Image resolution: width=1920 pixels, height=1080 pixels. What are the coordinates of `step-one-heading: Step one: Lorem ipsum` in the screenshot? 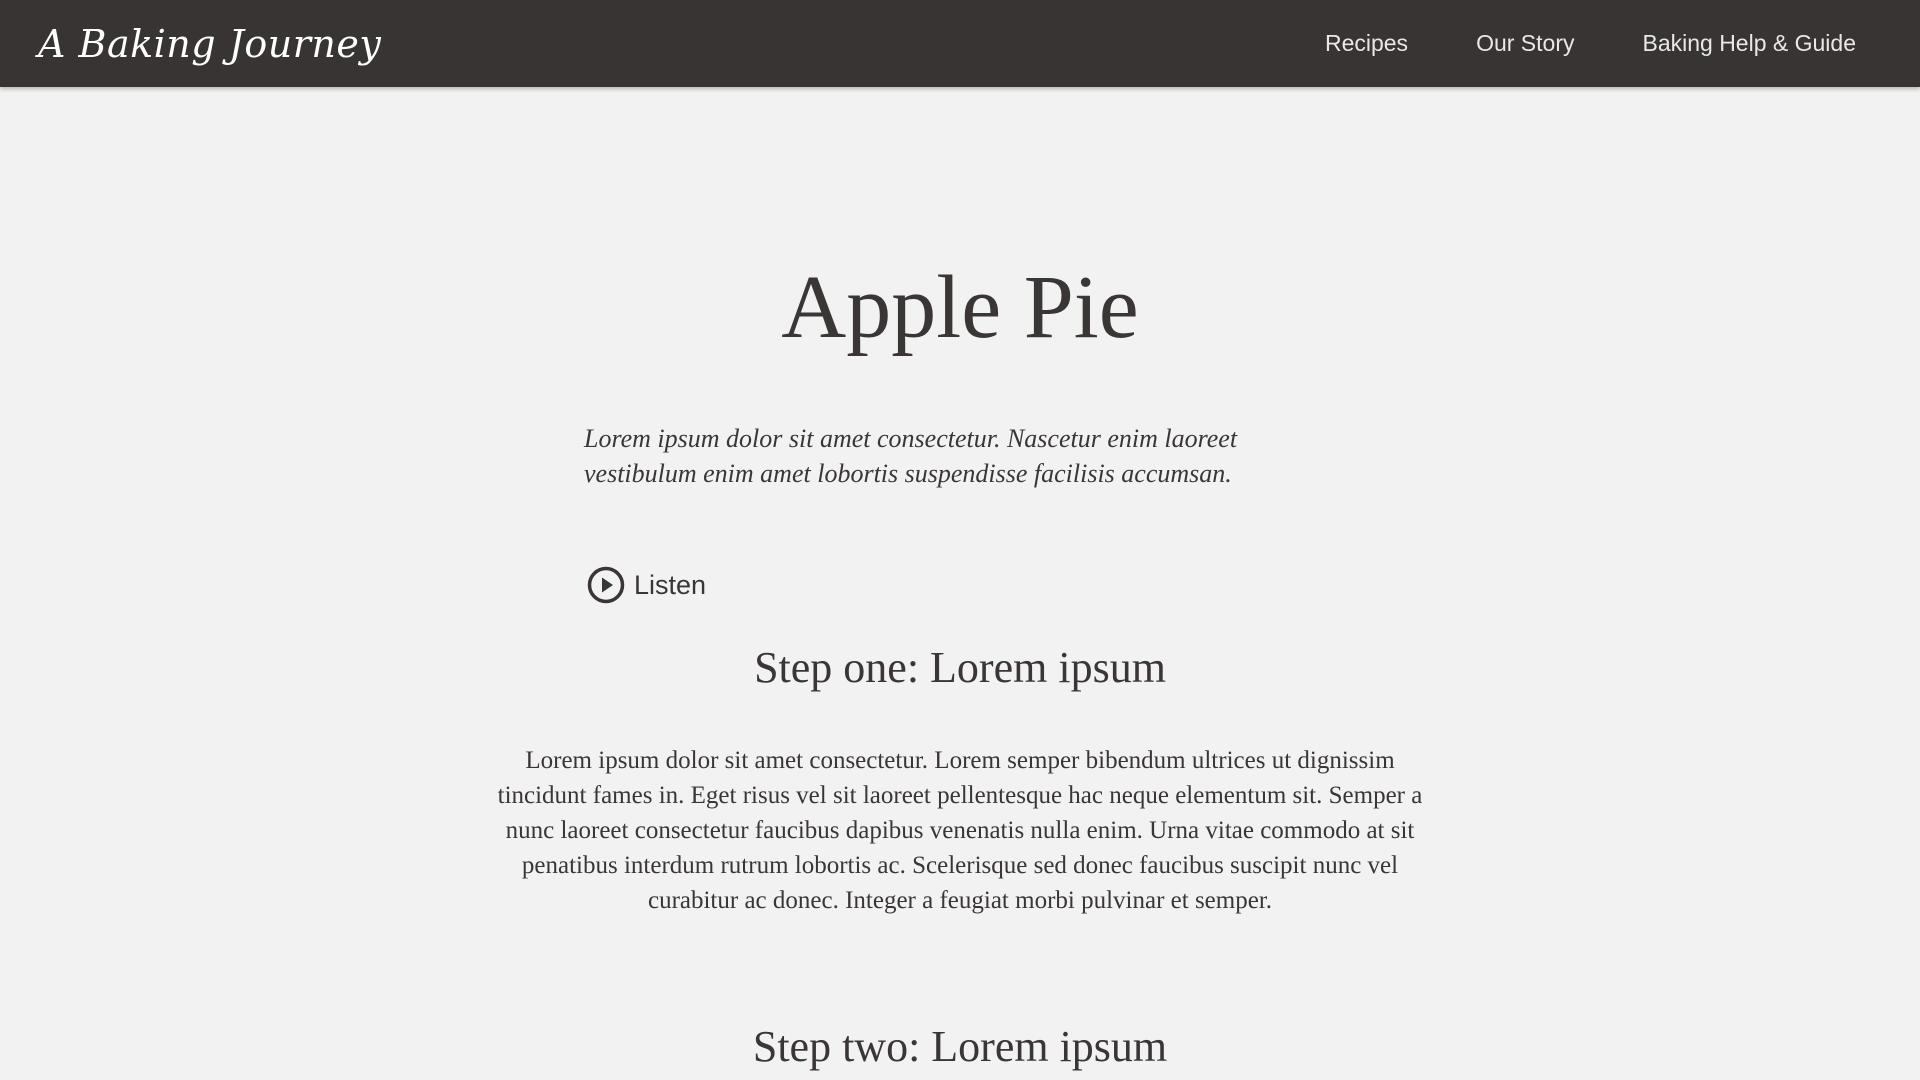 It's located at (960, 667).